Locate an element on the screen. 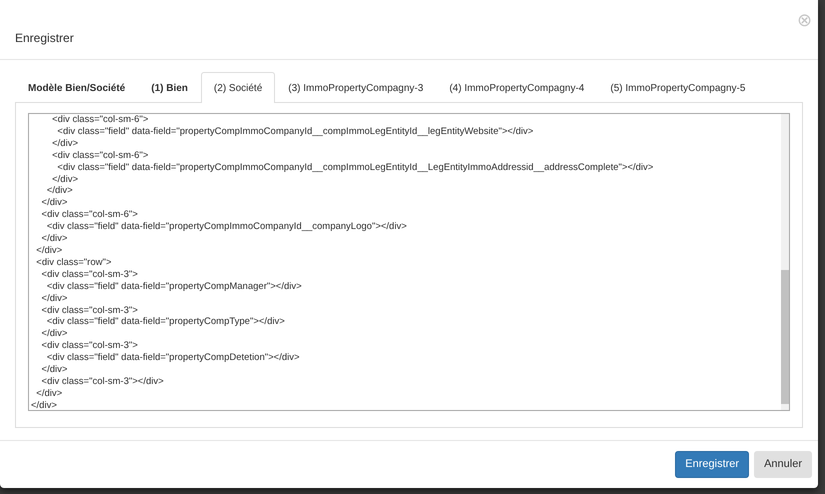 The width and height of the screenshot is (825, 494). tab: (2) Société is located at coordinates (238, 87).